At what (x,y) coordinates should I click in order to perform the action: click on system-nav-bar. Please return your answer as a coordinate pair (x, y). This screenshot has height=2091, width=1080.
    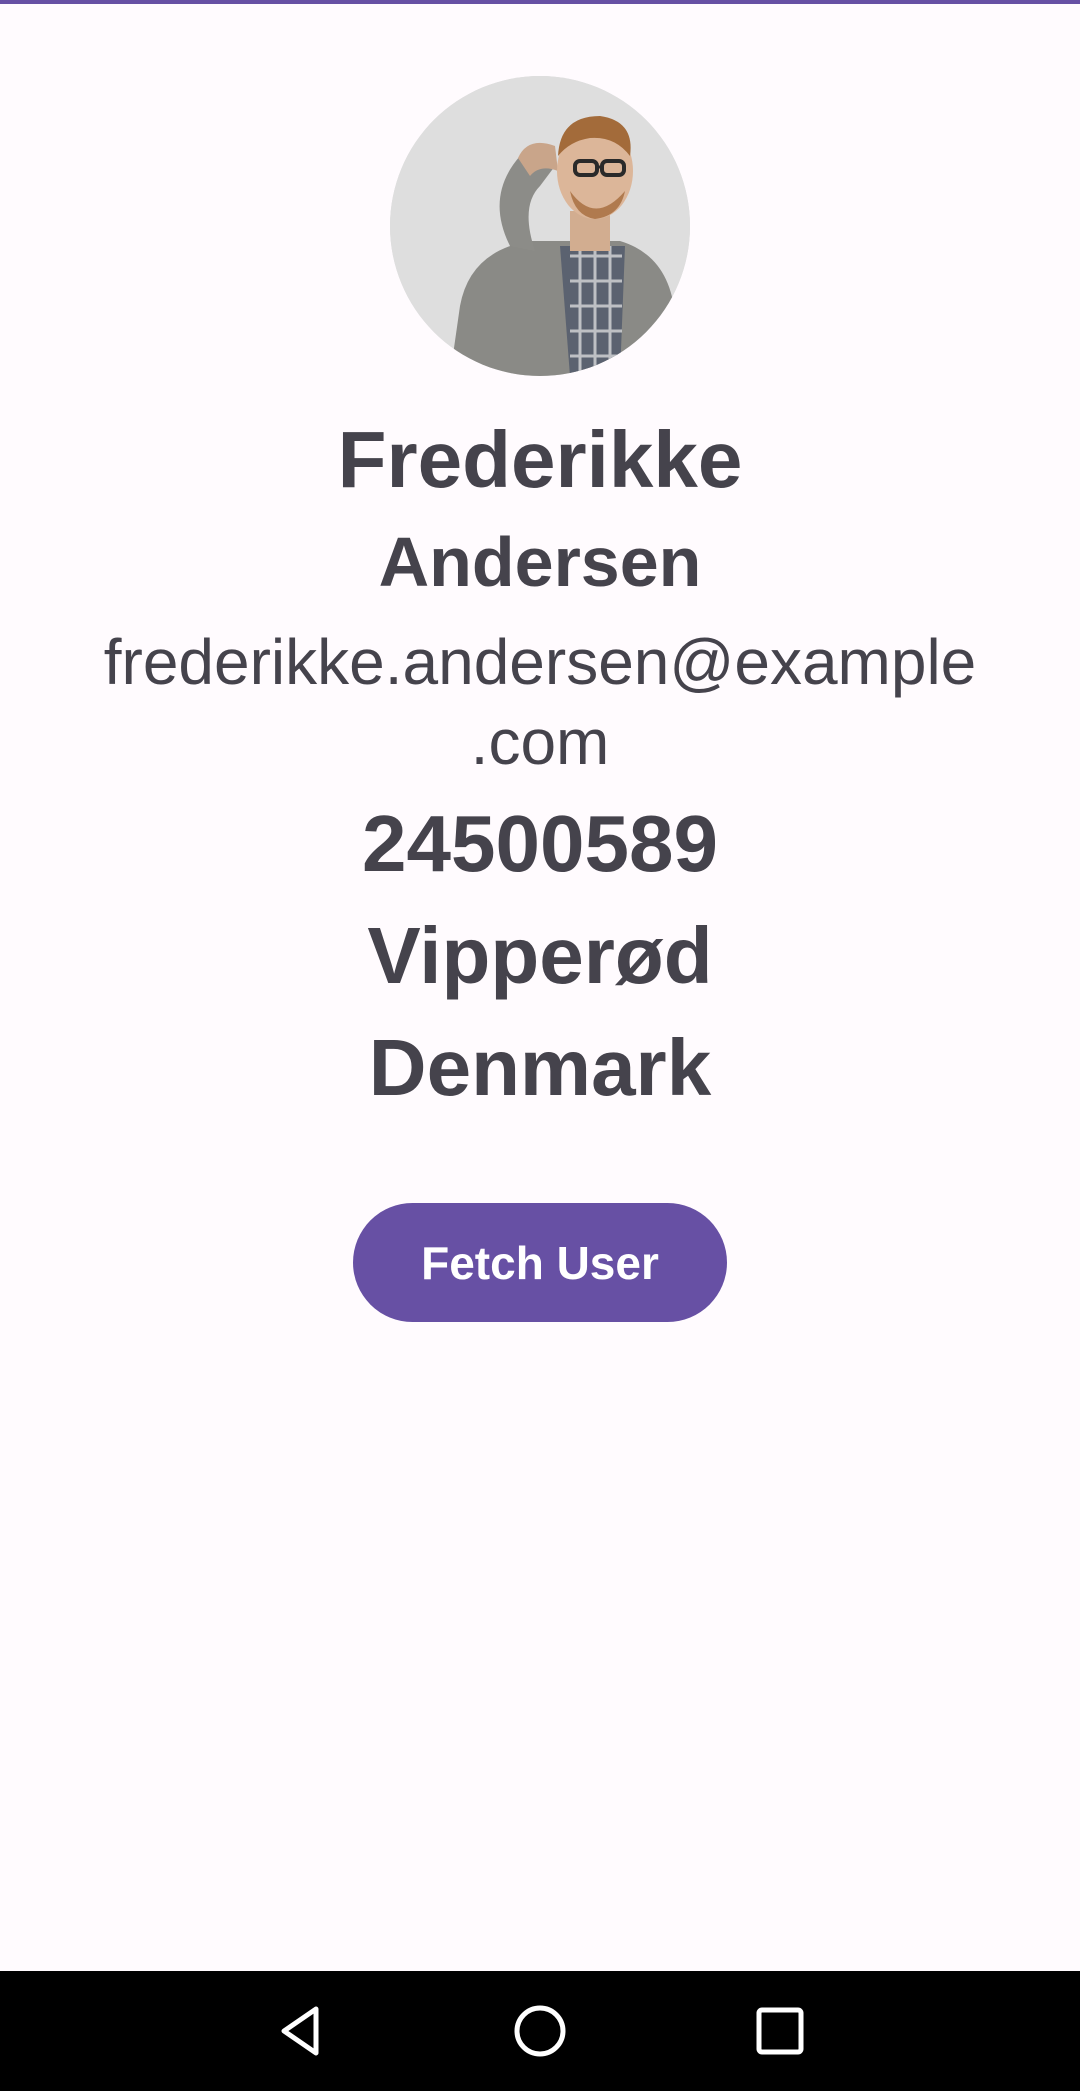
    Looking at the image, I should click on (540, 2031).